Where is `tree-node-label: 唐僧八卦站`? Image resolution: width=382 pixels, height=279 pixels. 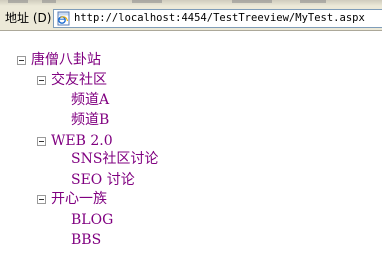
tree-node-label: 唐僧八卦站 is located at coordinates (66, 60).